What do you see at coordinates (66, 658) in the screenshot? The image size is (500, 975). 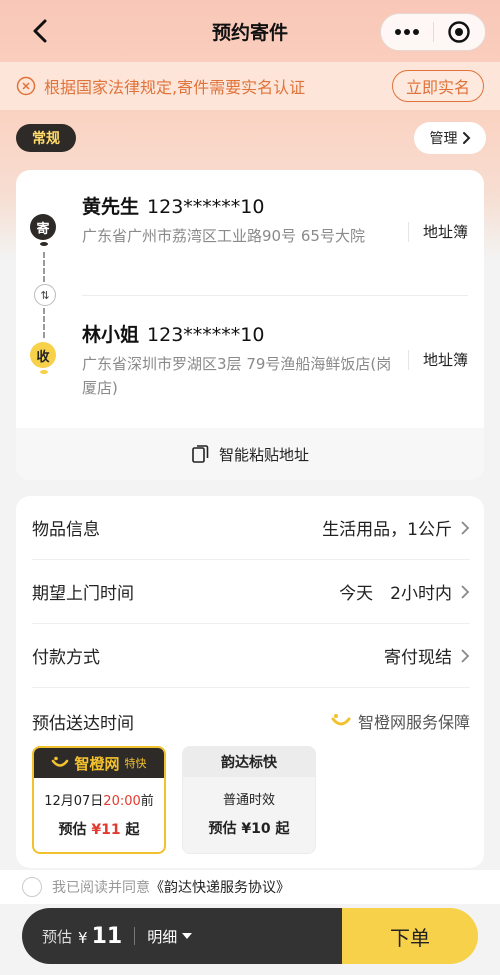 I see `payment-method-label: 付款方式` at bounding box center [66, 658].